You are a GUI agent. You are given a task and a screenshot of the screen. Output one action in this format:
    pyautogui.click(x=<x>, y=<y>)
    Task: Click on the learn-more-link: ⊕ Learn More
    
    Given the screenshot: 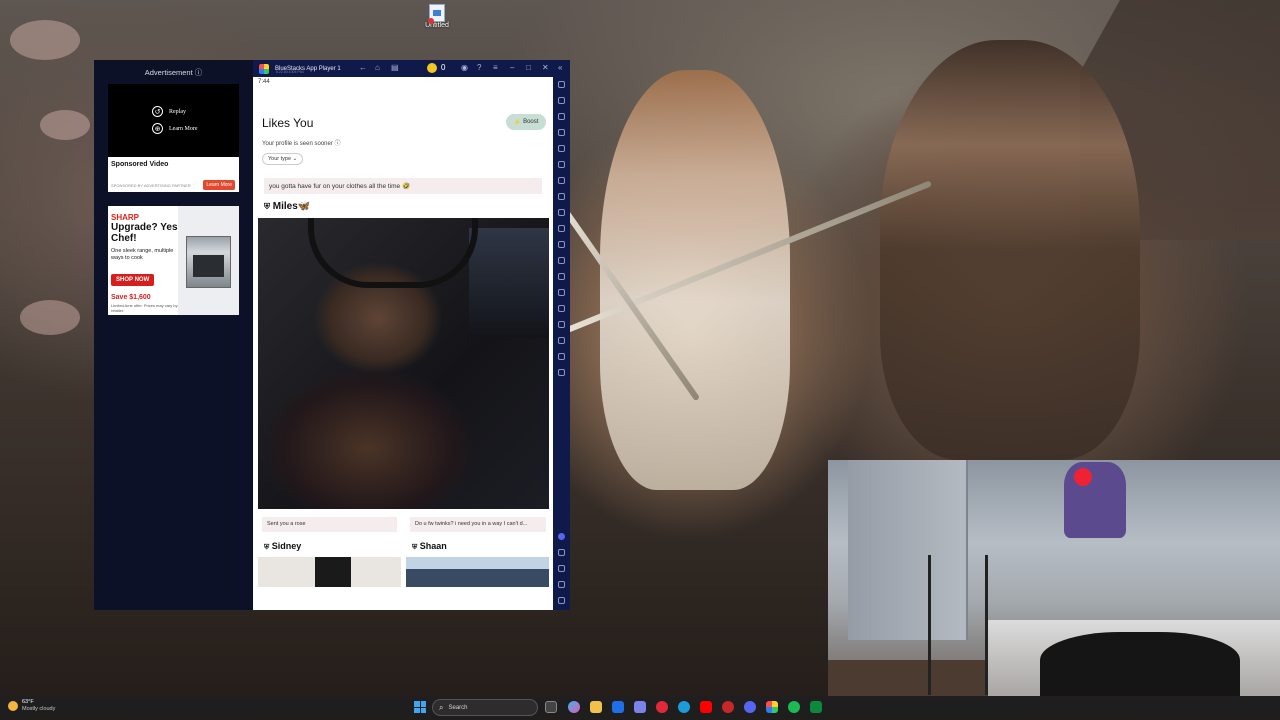 What is the action you would take?
    pyautogui.click(x=175, y=128)
    